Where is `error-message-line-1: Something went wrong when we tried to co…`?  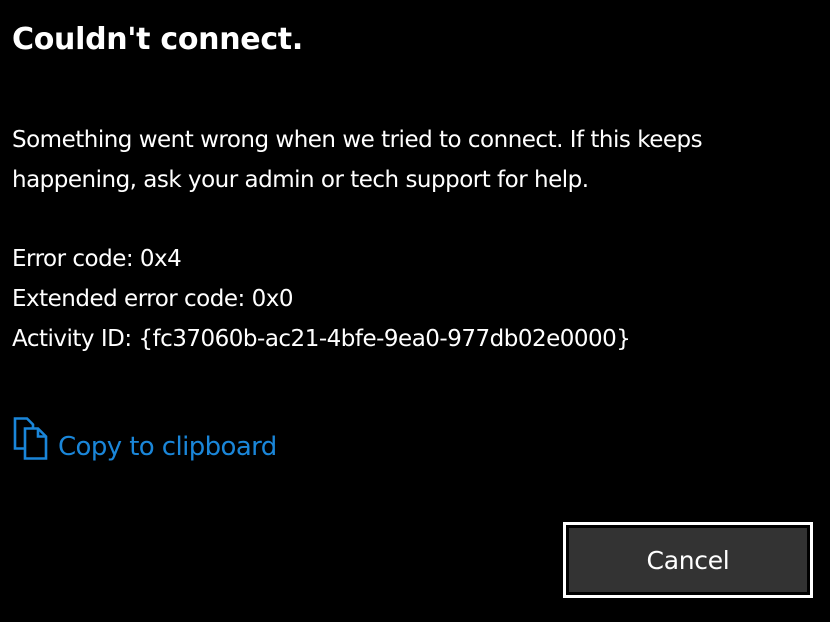 error-message-line-1: Something went wrong when we tried to co… is located at coordinates (357, 140).